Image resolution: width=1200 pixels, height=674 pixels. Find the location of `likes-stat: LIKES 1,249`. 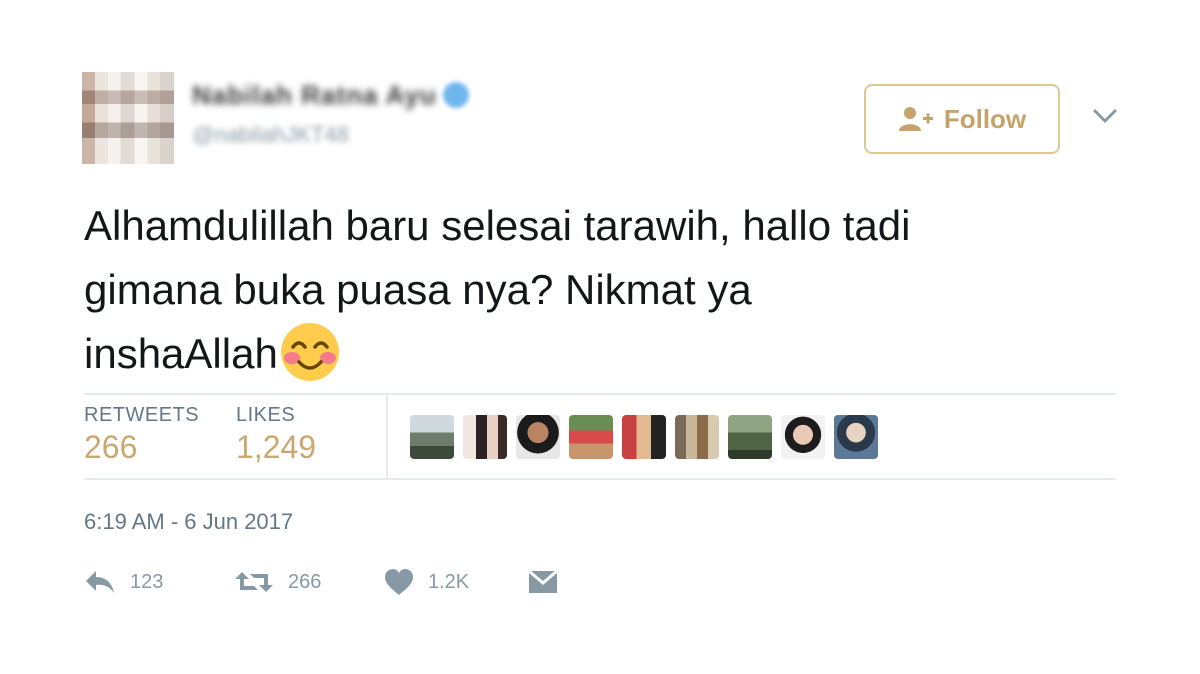

likes-stat: LIKES 1,249 is located at coordinates (276, 435).